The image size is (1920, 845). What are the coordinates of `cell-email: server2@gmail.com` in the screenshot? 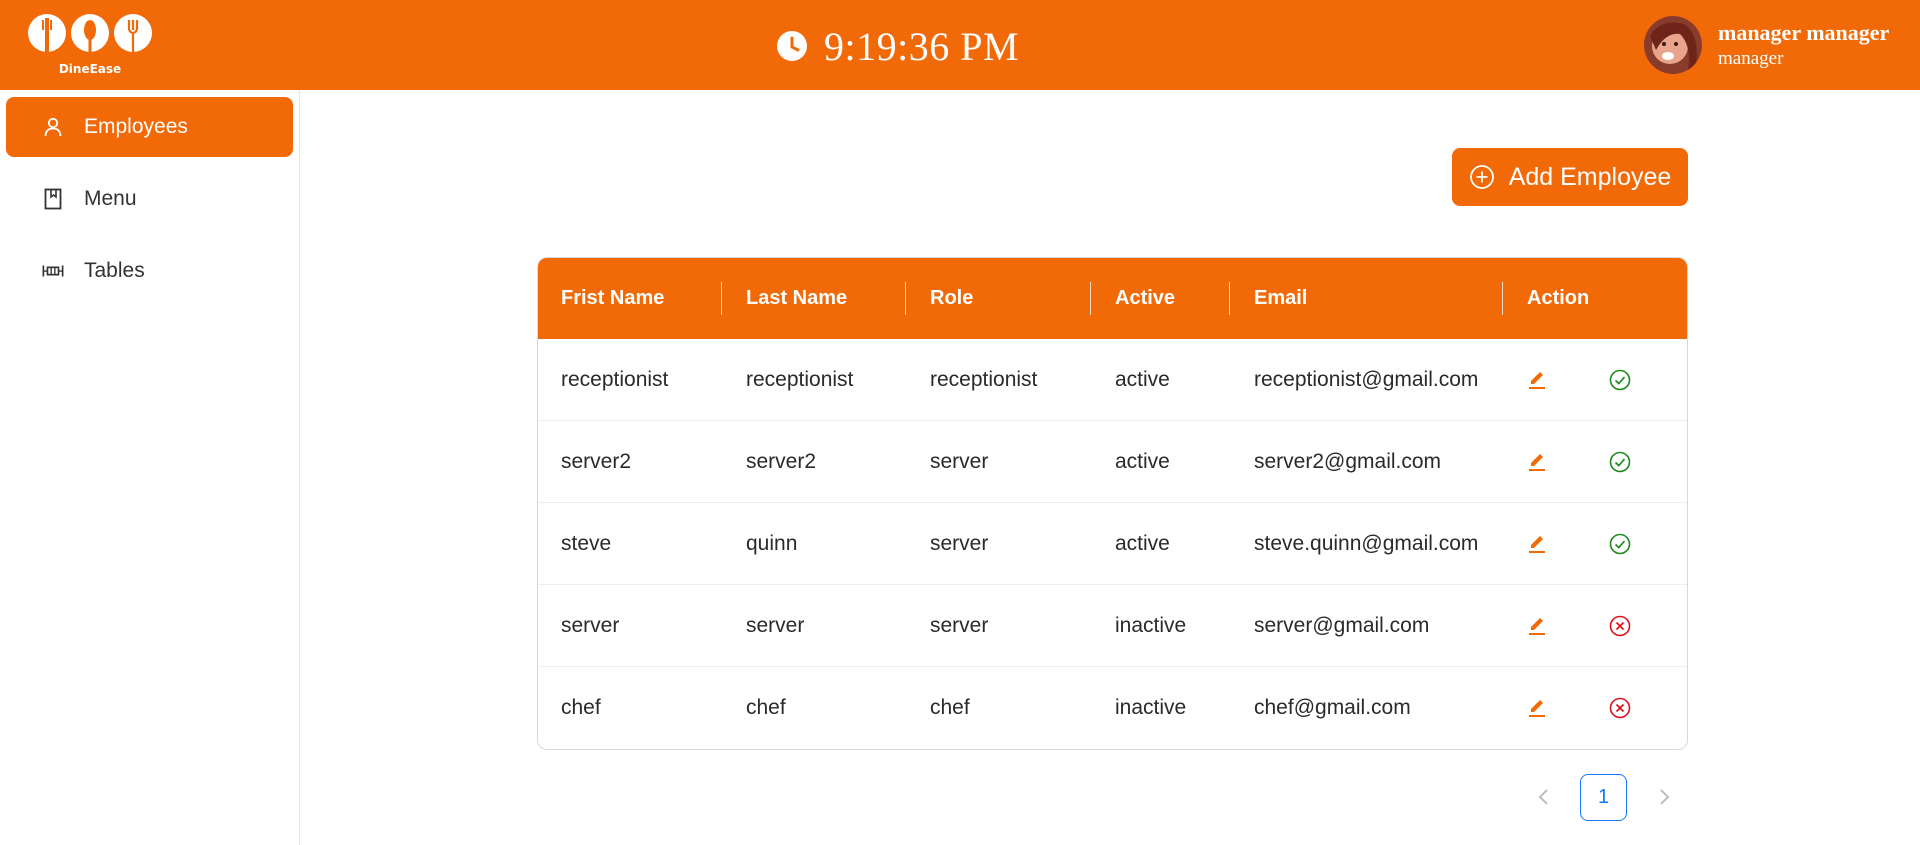 It's located at (1348, 461).